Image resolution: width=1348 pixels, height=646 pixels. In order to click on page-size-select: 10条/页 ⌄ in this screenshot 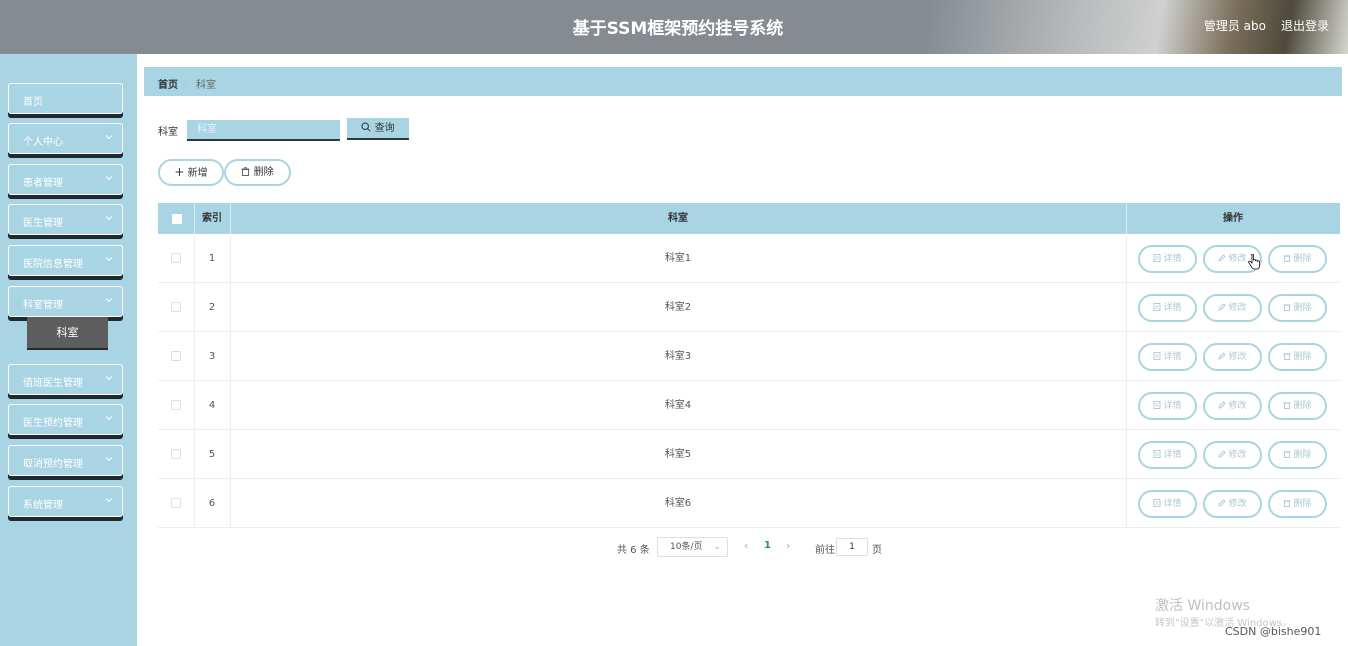, I will do `click(692, 547)`.